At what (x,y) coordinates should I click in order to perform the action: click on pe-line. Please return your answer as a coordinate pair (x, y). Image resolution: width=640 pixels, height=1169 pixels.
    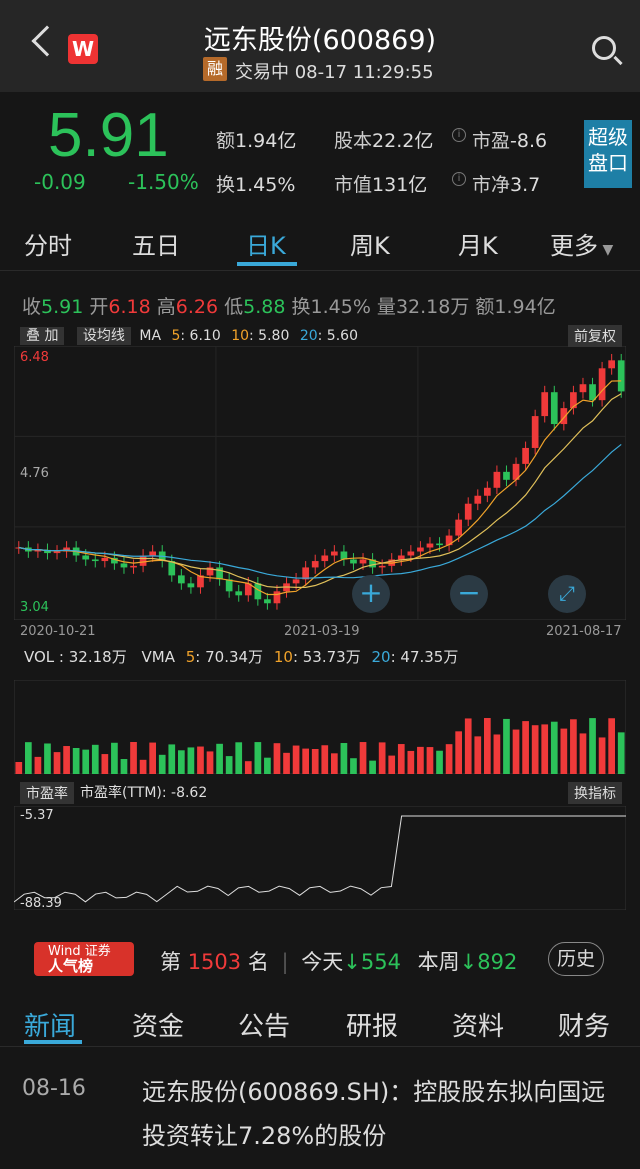
    Looking at the image, I should click on (320, 859).